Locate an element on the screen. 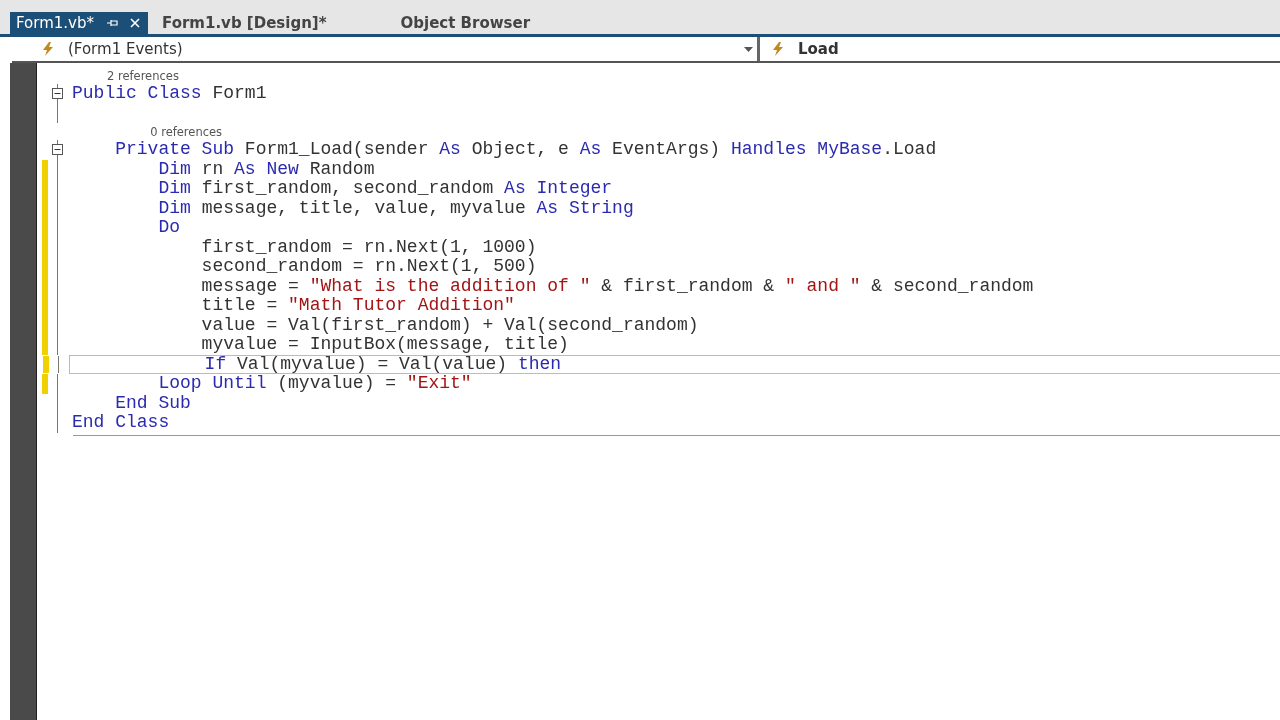 This screenshot has width=1280, height=720. code-line: Do is located at coordinates (169, 228).